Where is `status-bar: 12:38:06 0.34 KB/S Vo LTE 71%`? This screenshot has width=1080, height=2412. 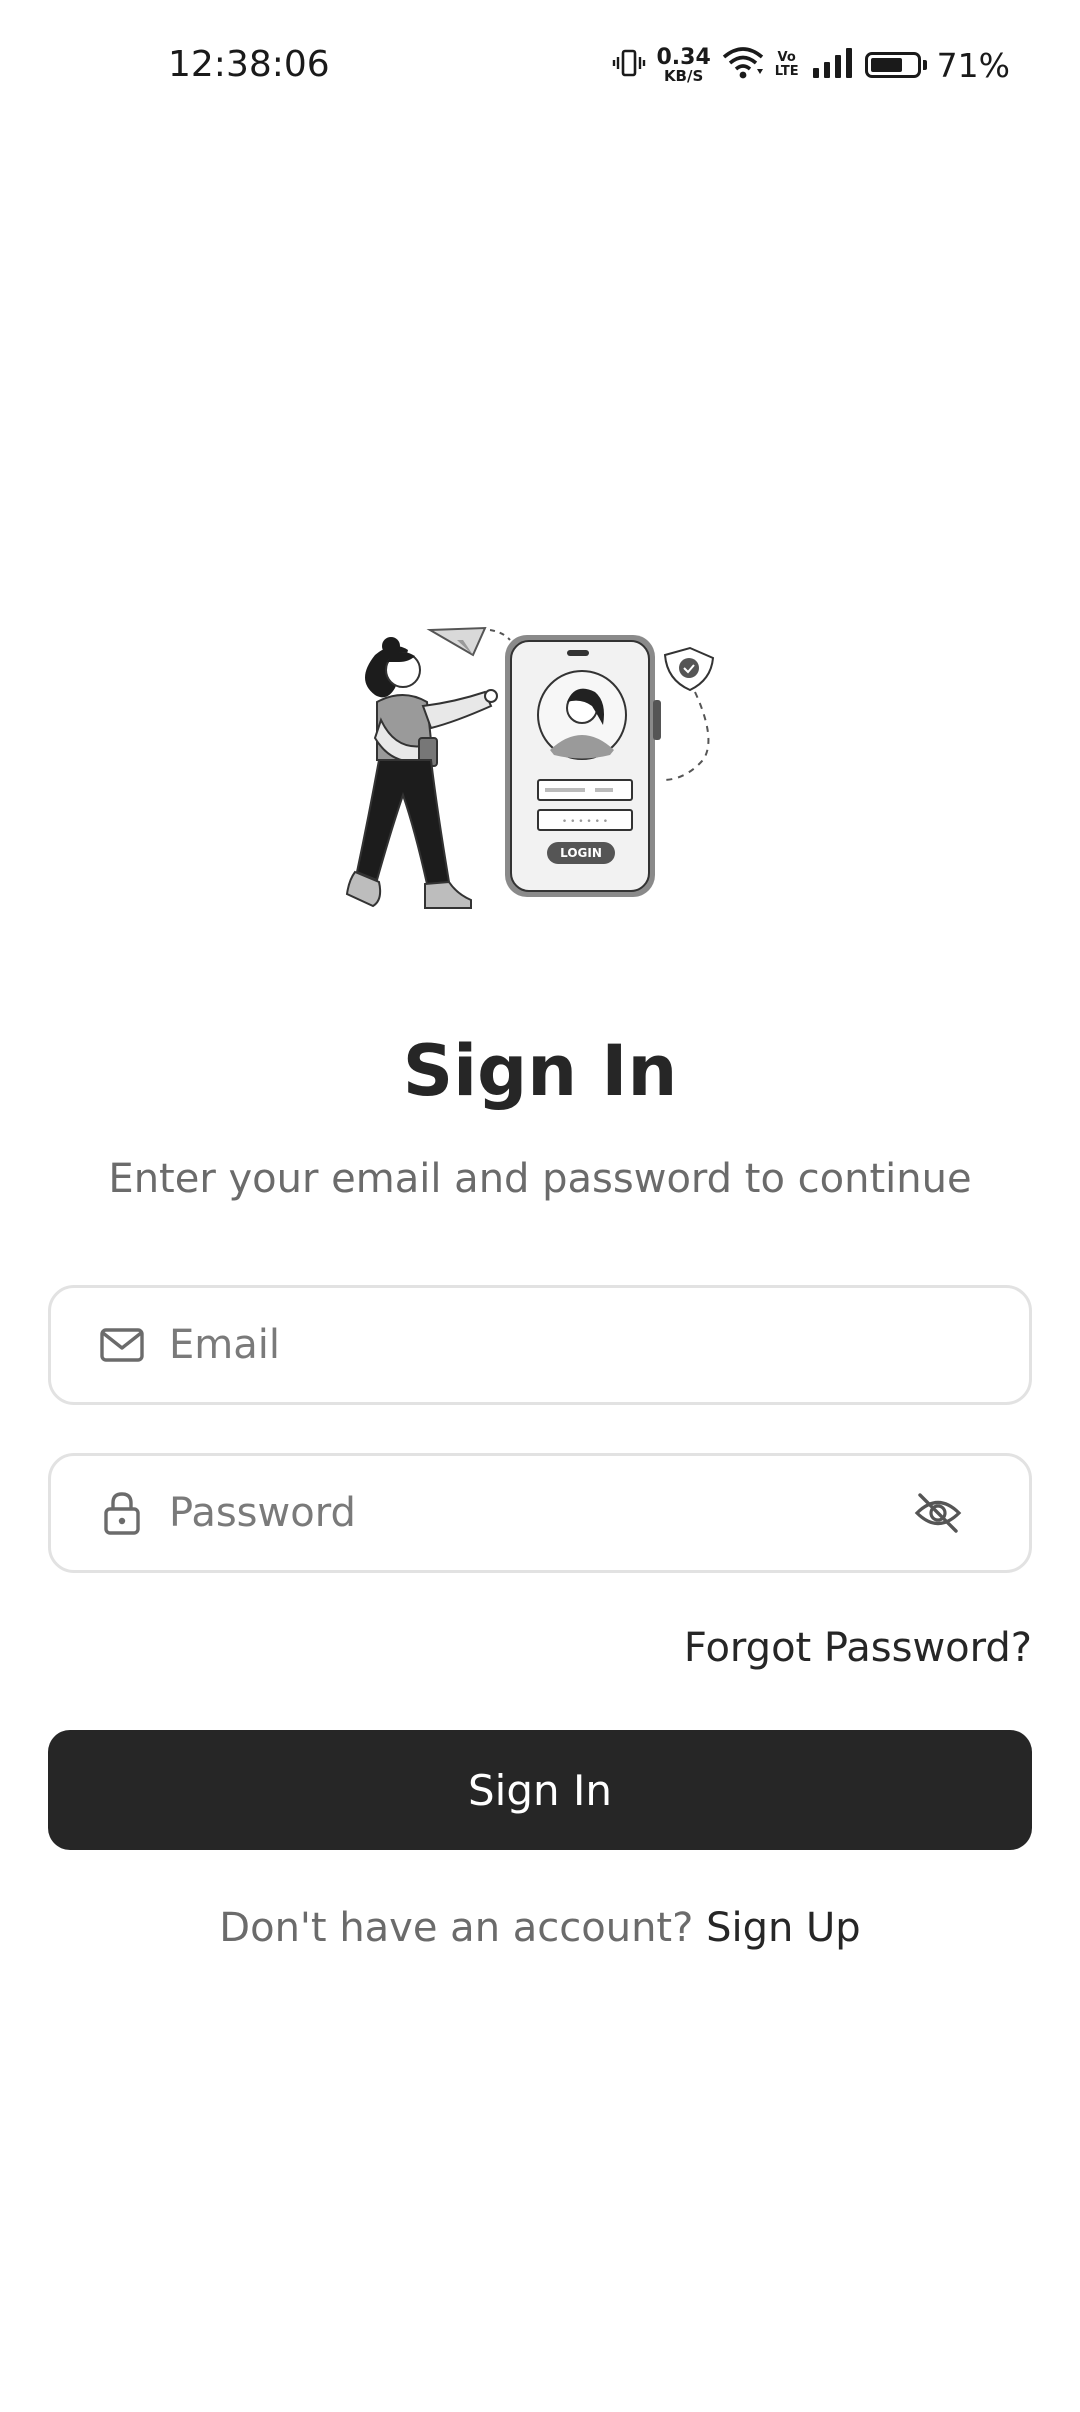
status-bar: 12:38:06 0.34 KB/S Vo LTE 71% is located at coordinates (540, 70).